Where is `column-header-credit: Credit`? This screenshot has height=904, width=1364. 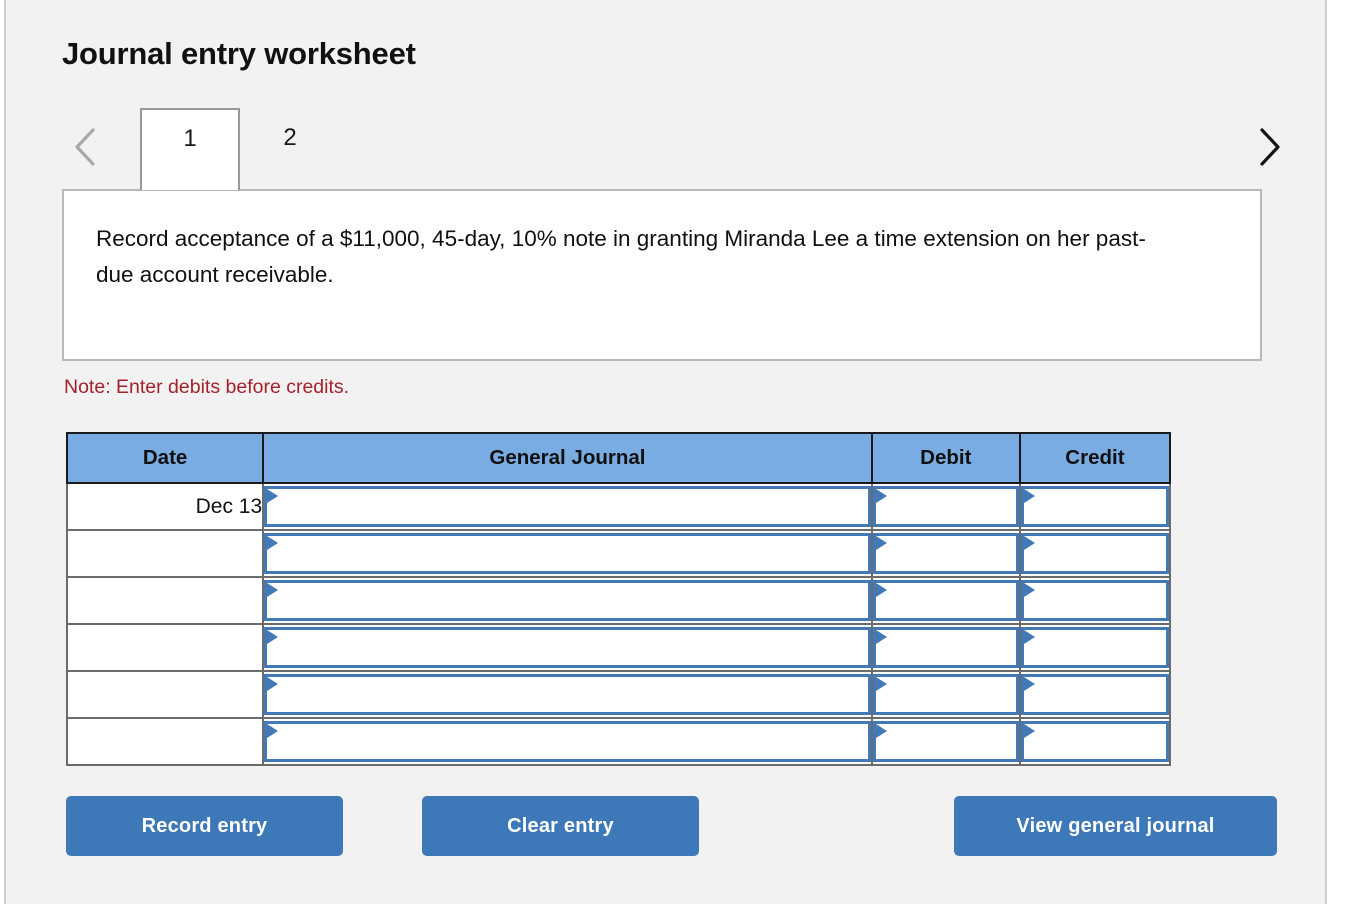
column-header-credit: Credit is located at coordinates (1095, 458).